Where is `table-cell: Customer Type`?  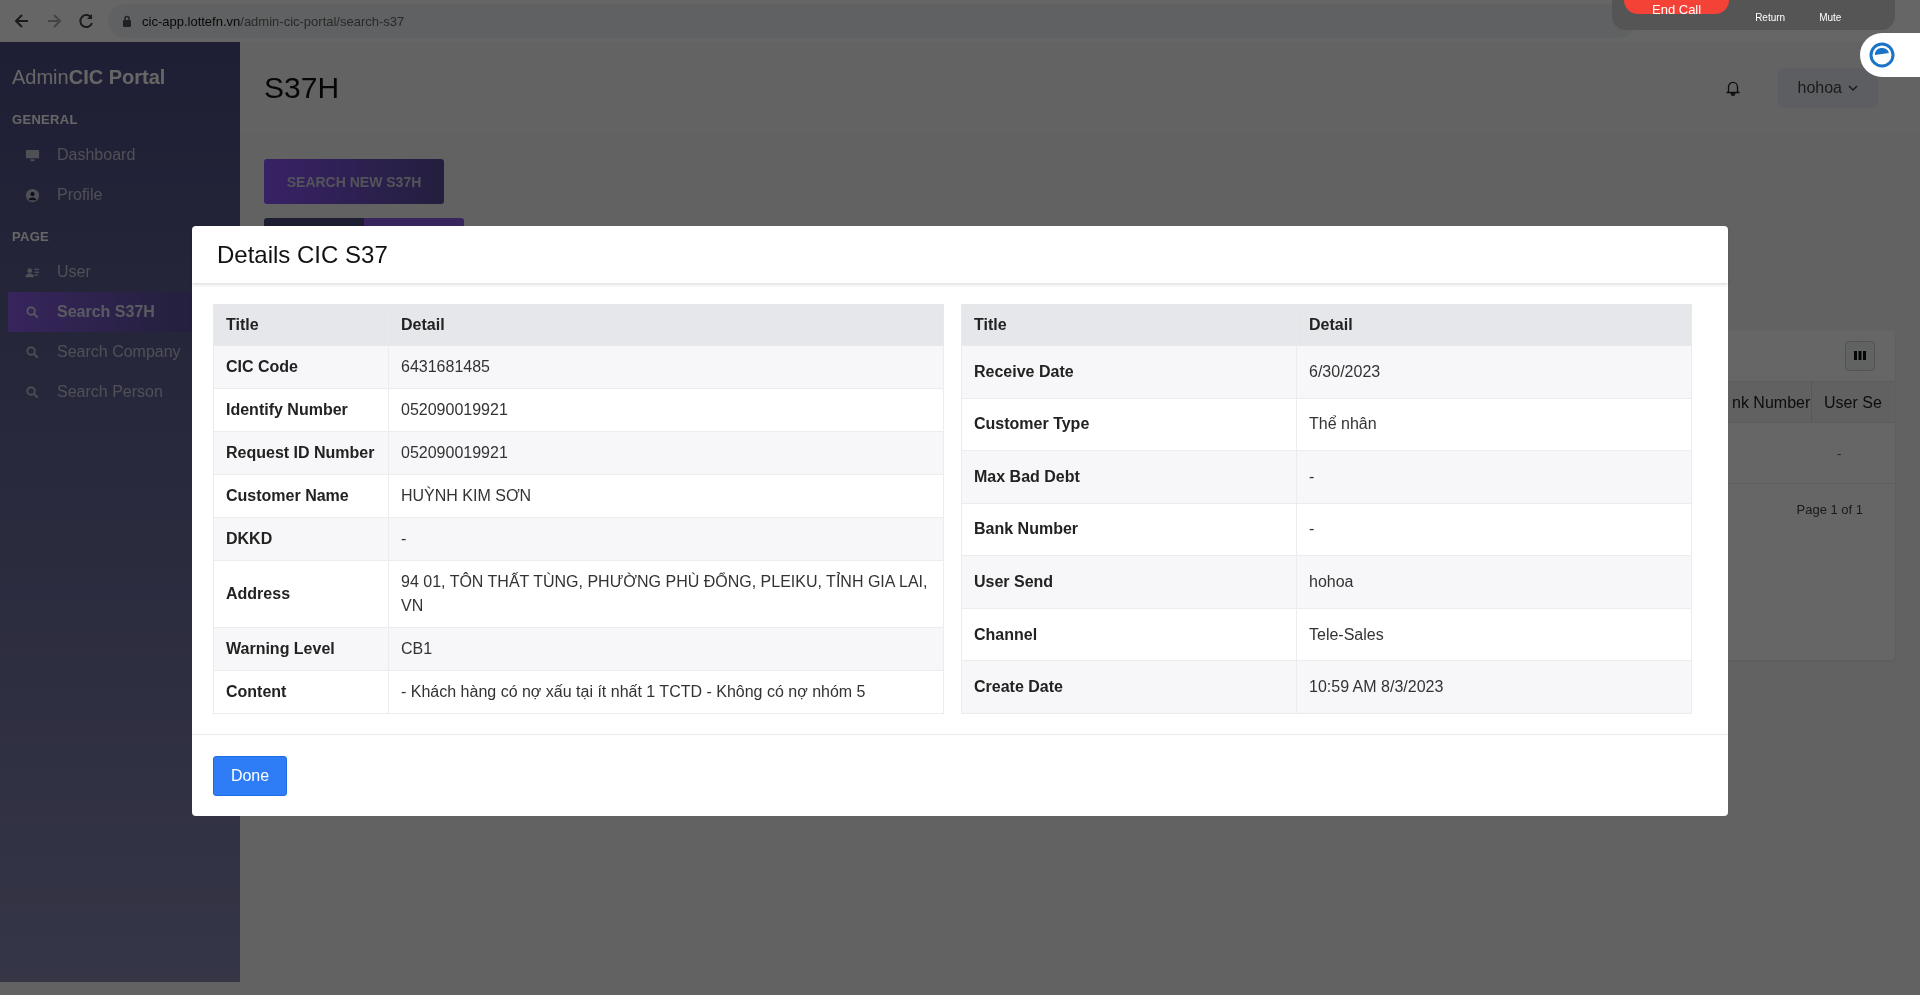 table-cell: Customer Type is located at coordinates (1129, 424).